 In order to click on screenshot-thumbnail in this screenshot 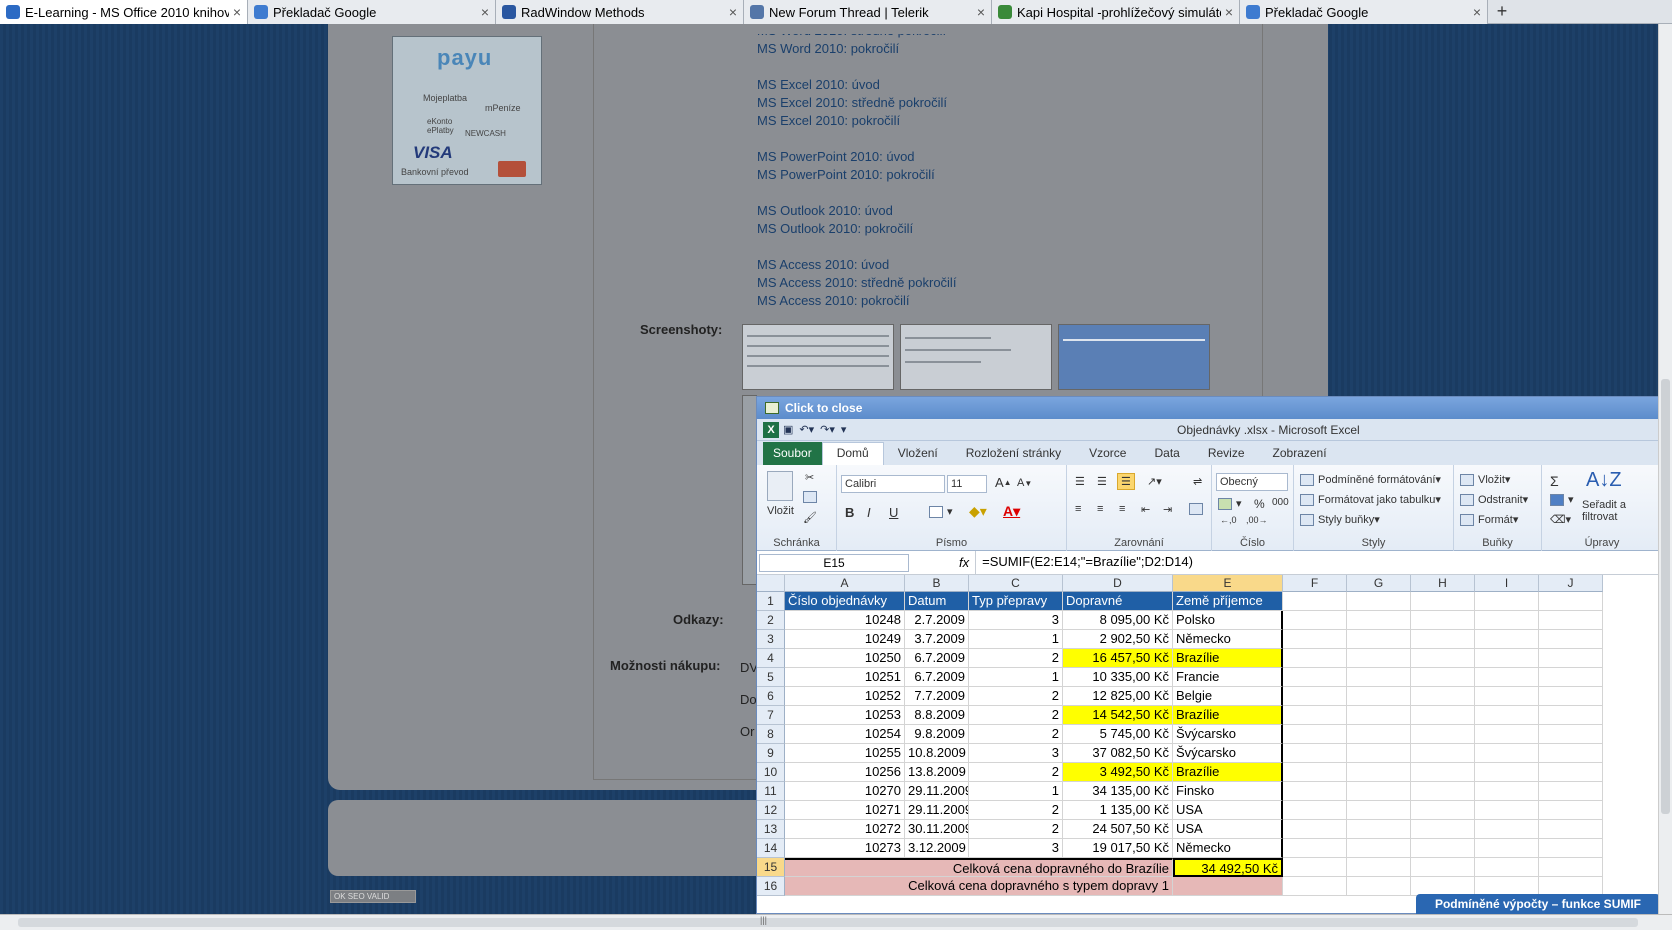, I will do `click(976, 357)`.